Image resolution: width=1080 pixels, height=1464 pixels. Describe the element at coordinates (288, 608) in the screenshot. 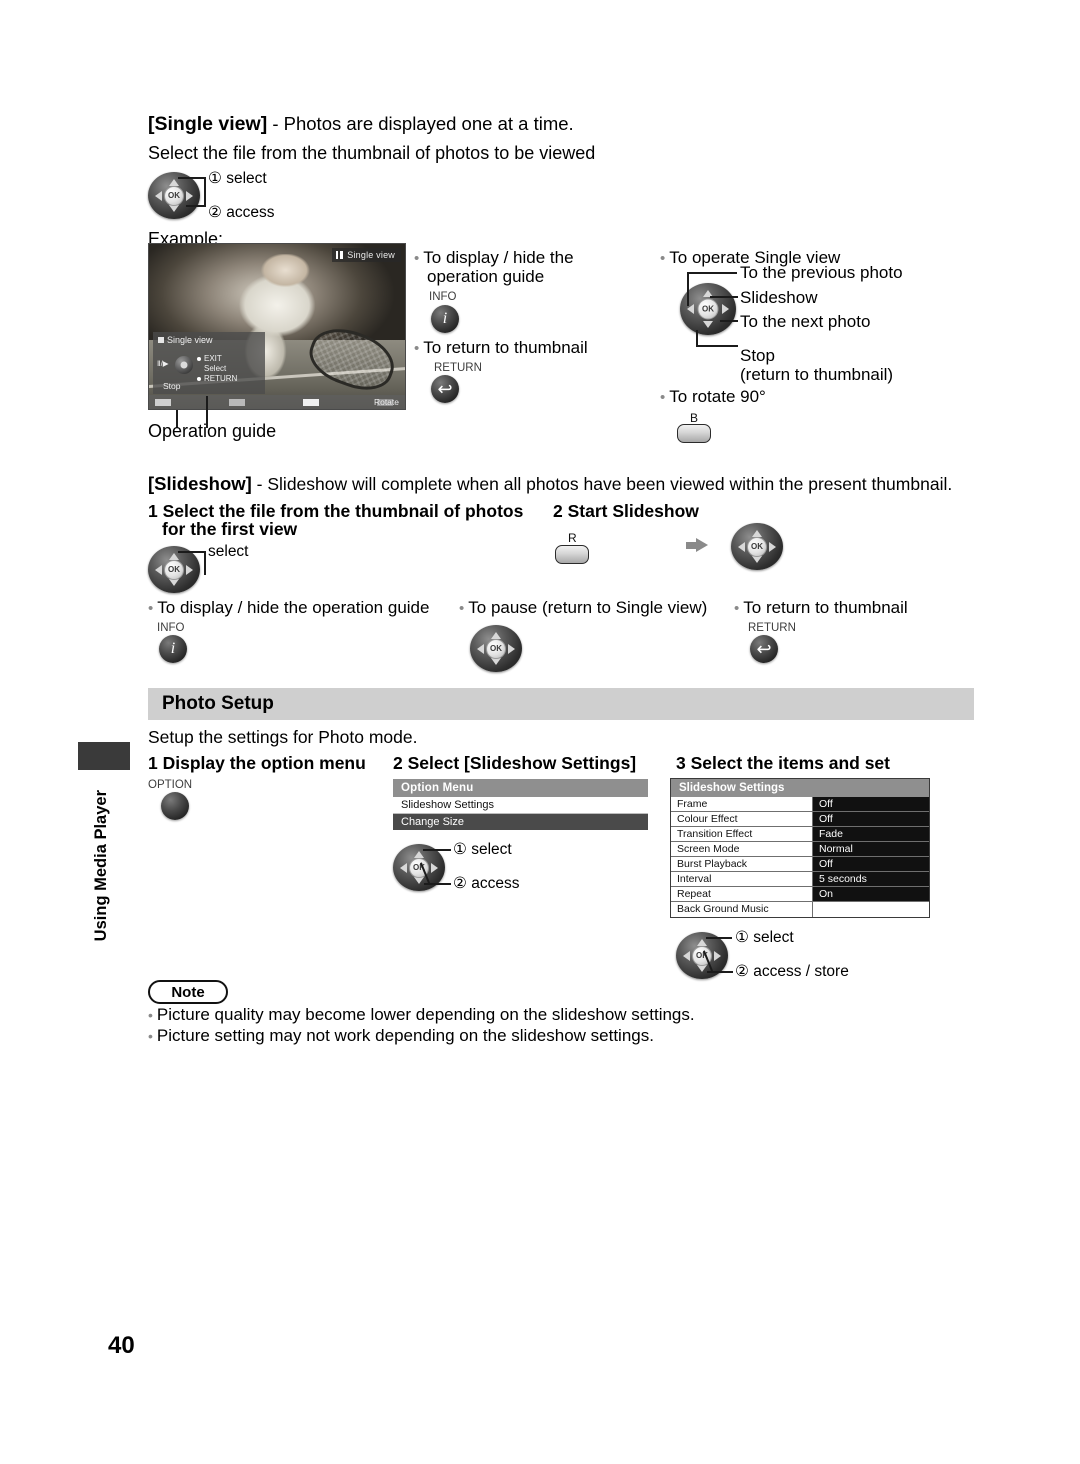

I see `bullet-slideshow-info: To display / hide the operation guide` at that location.